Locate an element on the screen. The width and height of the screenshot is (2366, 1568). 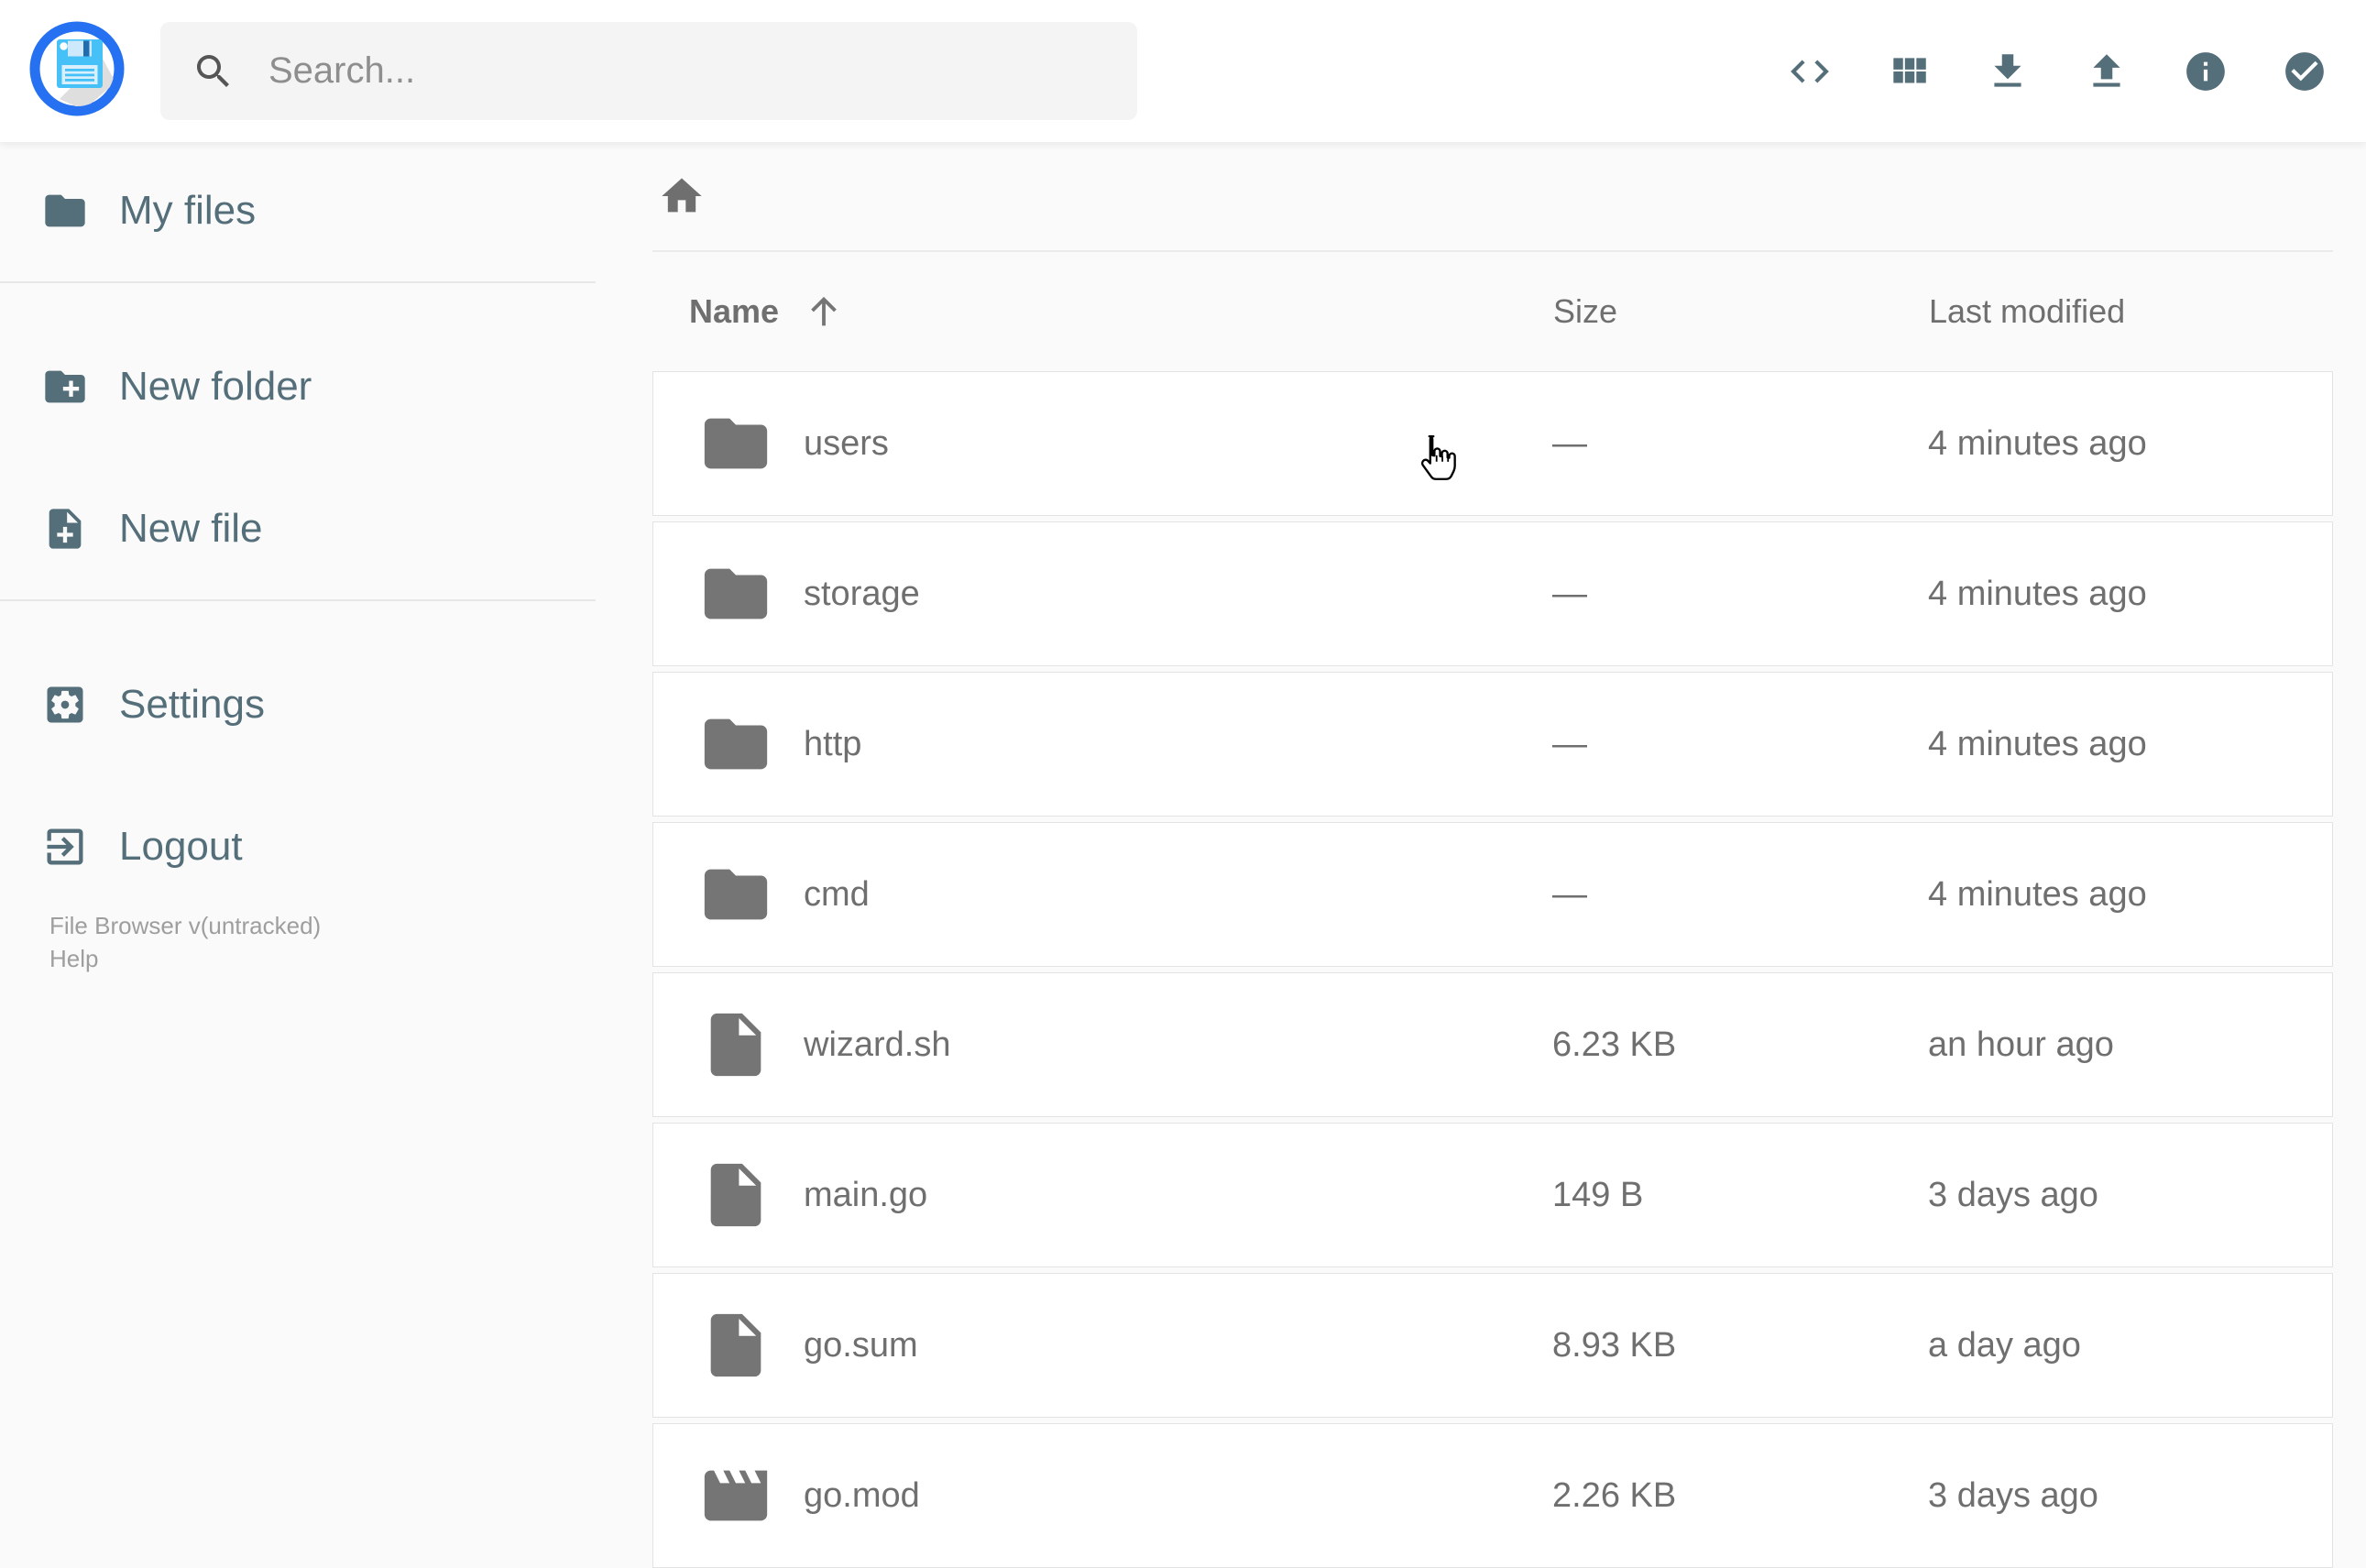
file-browser-logo is located at coordinates (77, 68).